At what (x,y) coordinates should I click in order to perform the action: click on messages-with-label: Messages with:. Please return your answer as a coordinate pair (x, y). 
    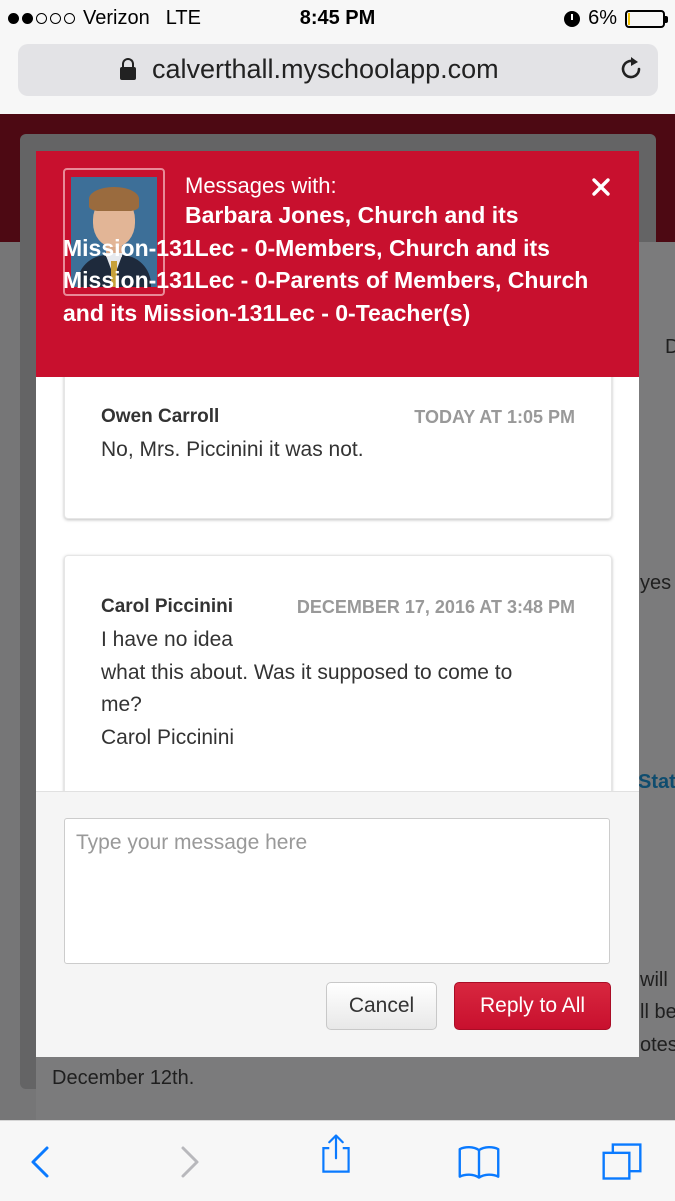
    Looking at the image, I should click on (261, 185).